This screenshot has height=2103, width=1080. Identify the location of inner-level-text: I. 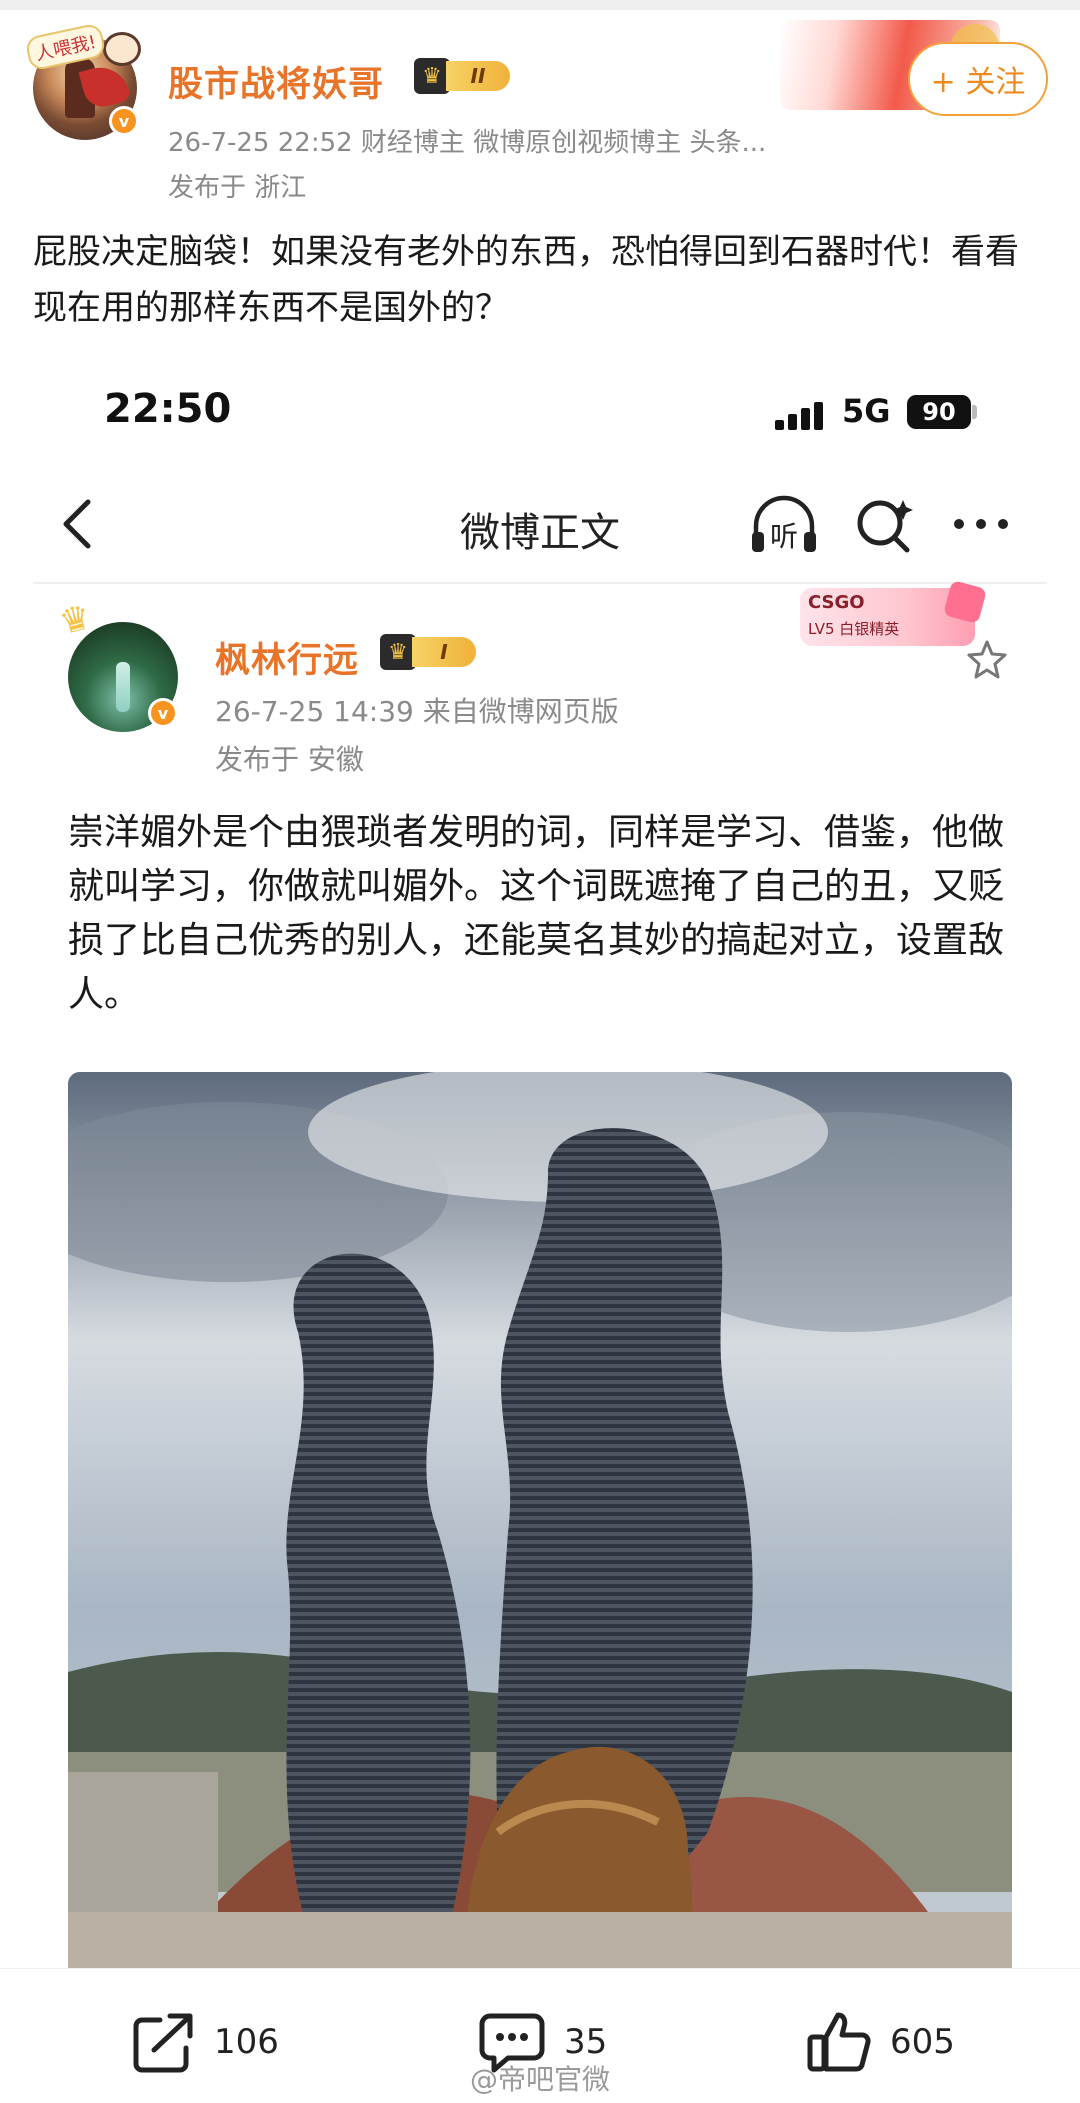
(444, 652).